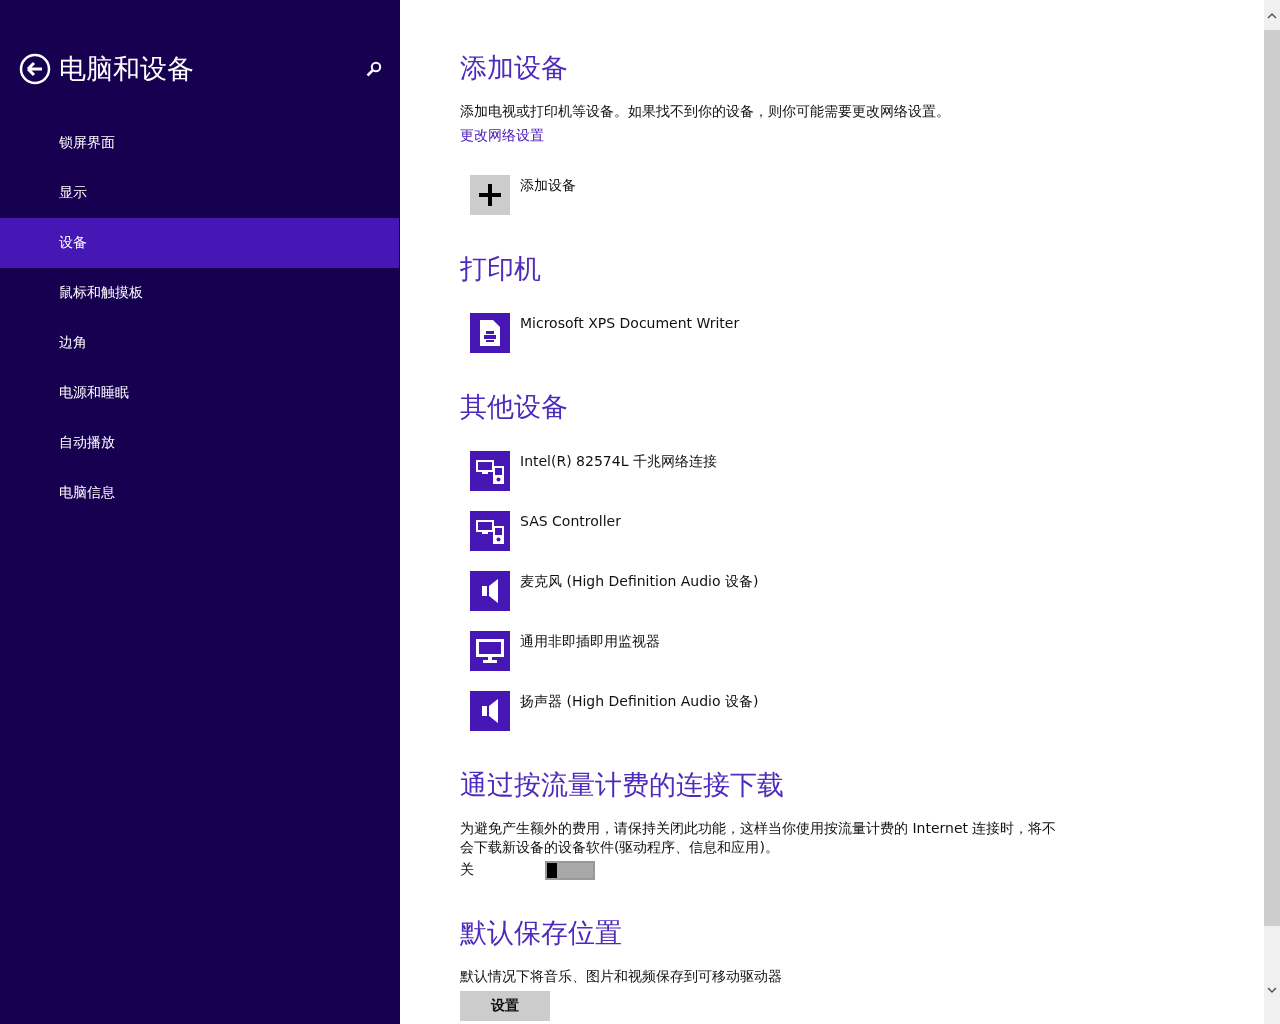 The width and height of the screenshot is (1280, 1024). What do you see at coordinates (570, 521) in the screenshot?
I see `device-name: SAS Controller` at bounding box center [570, 521].